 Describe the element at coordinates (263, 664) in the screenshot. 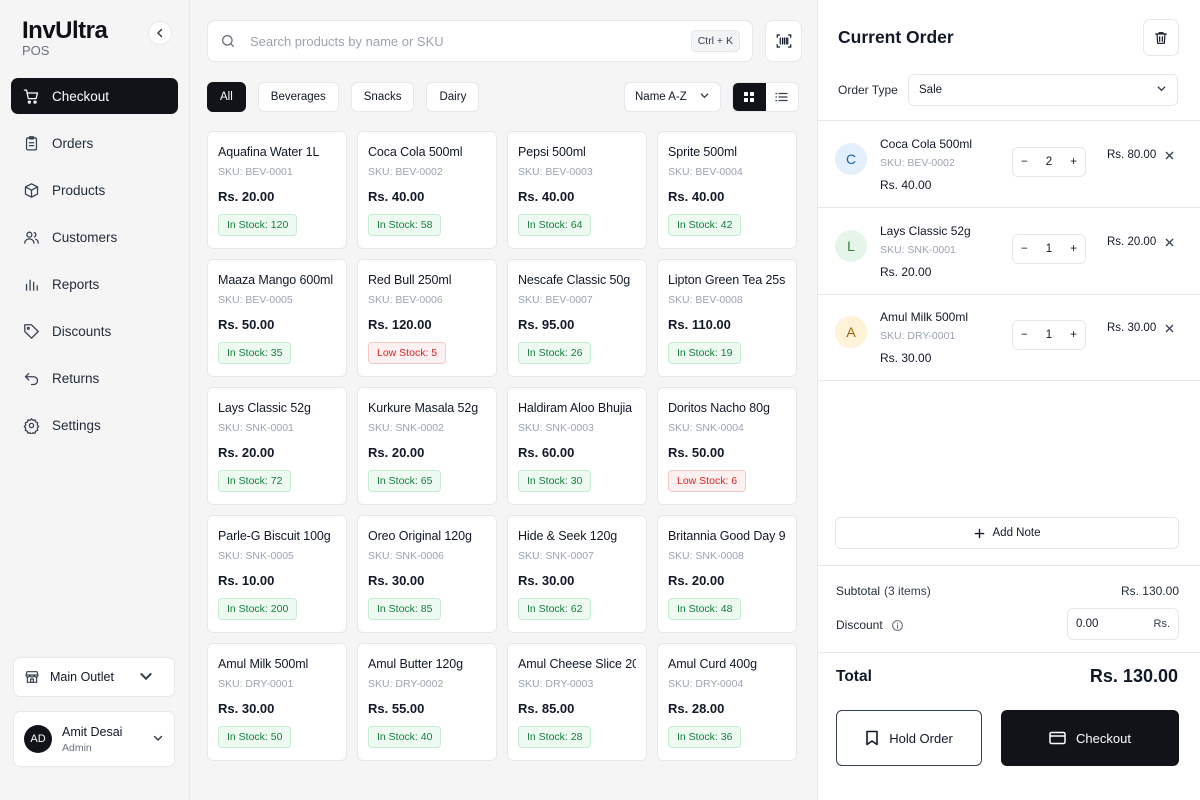

I see `product-name: Amul Milk 500ml` at that location.